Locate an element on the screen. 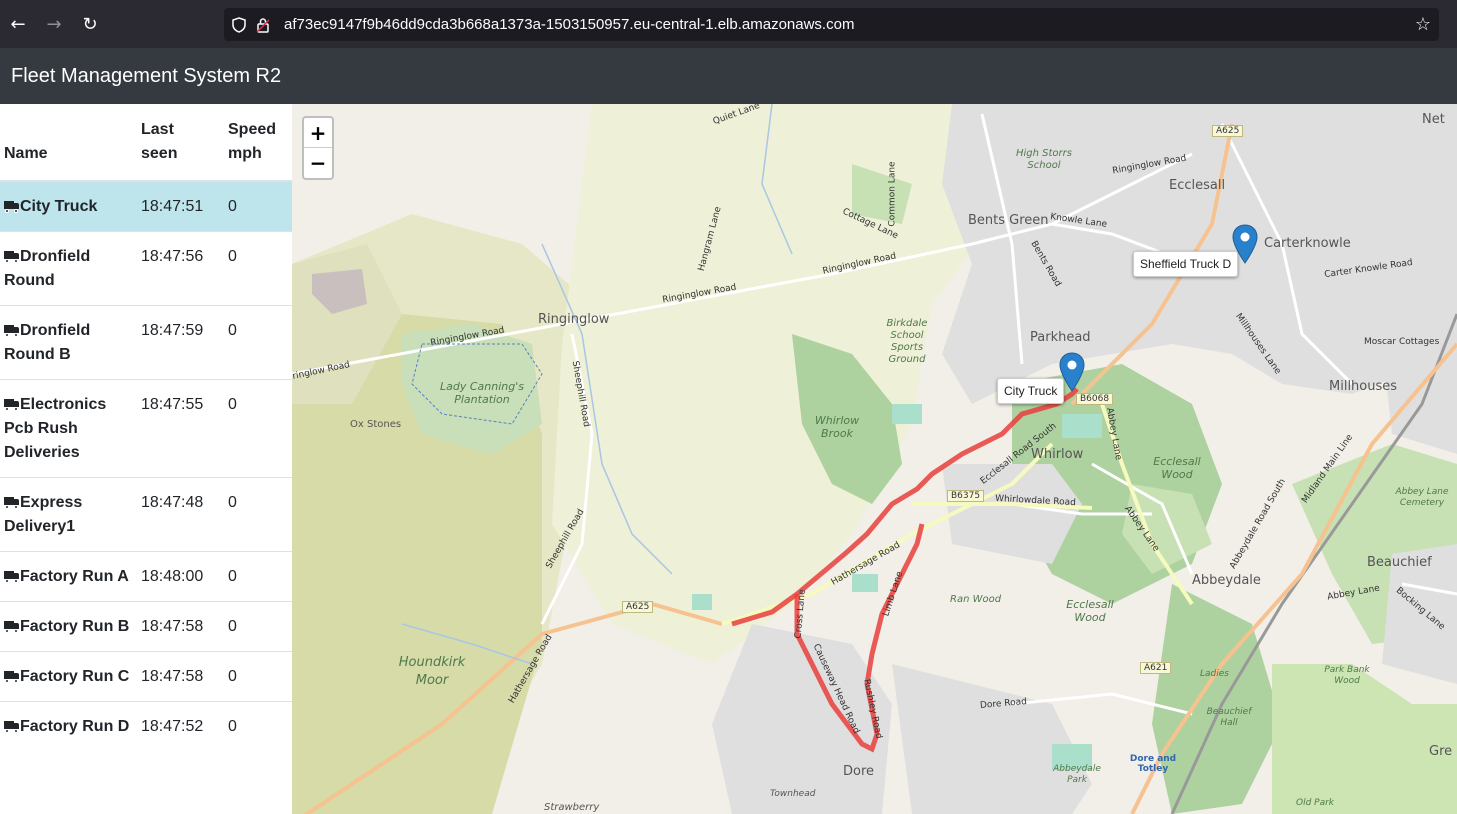 The image size is (1457, 814). place-label: Ecclesall is located at coordinates (1197, 185).